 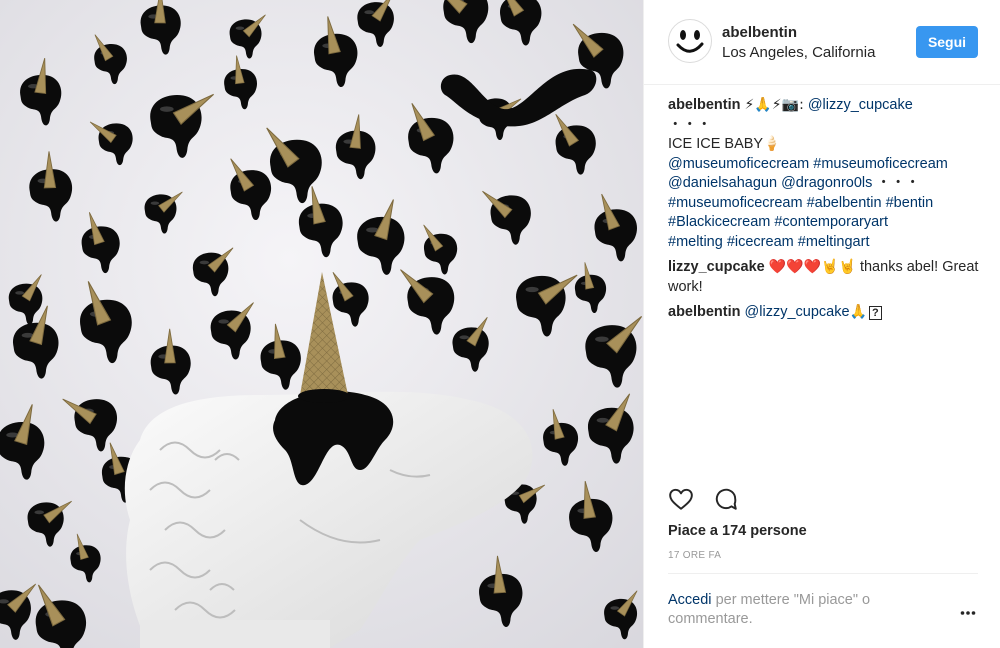 I want to click on comment-username: abelbentin, so click(x=704, y=312).